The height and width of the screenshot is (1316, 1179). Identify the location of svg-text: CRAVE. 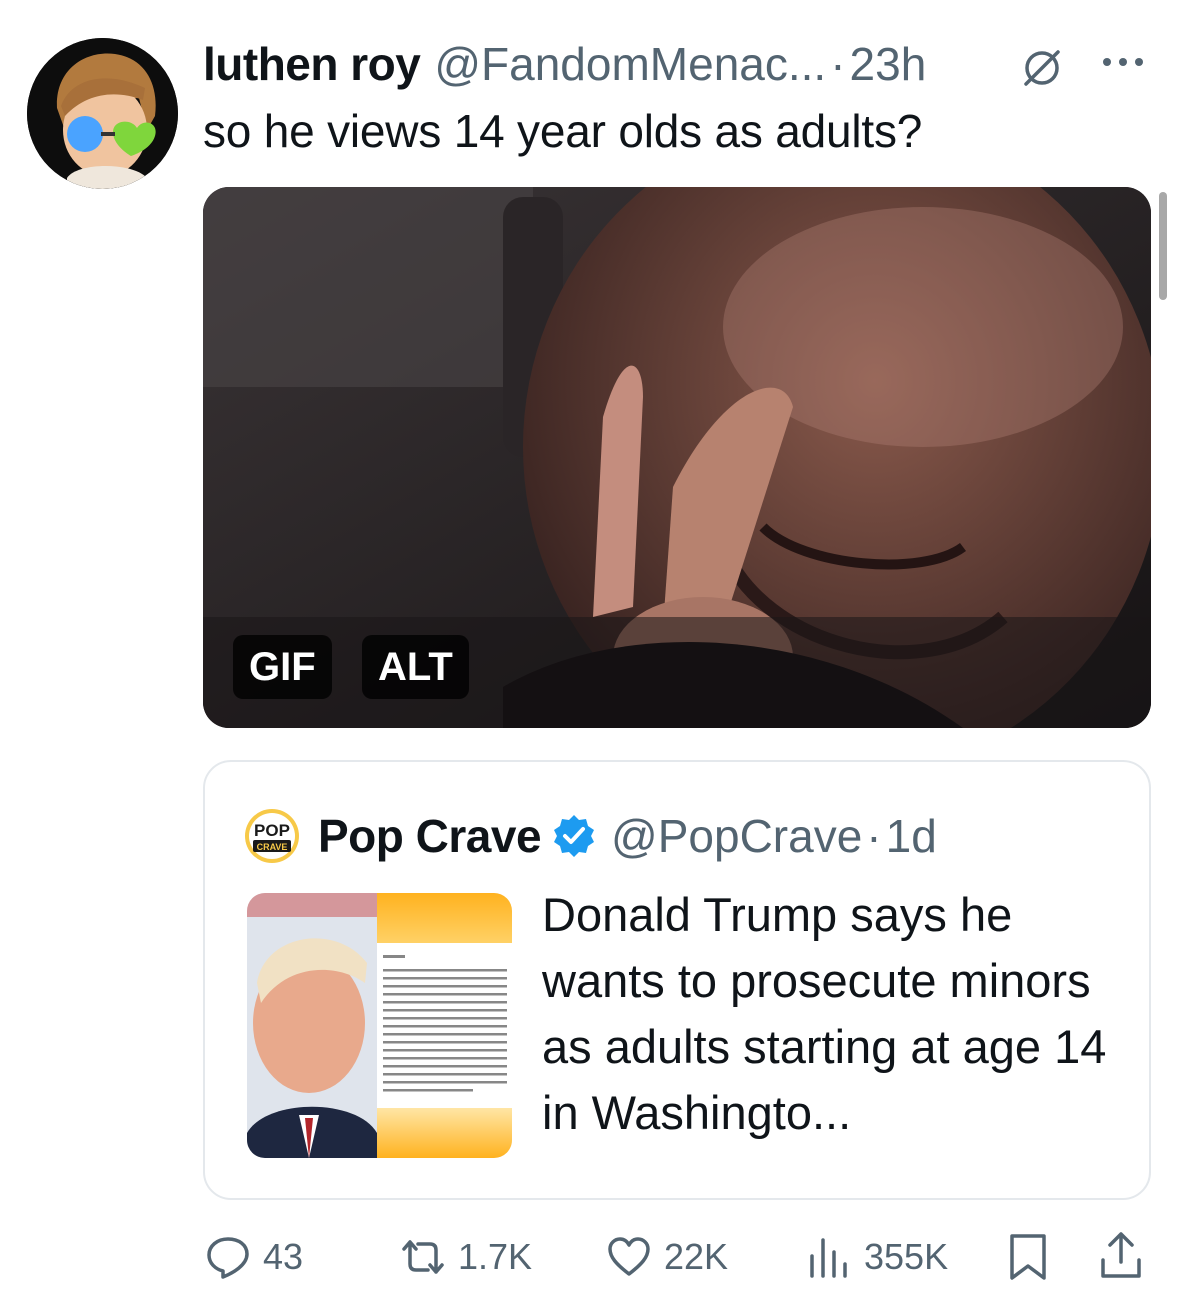
(272, 847).